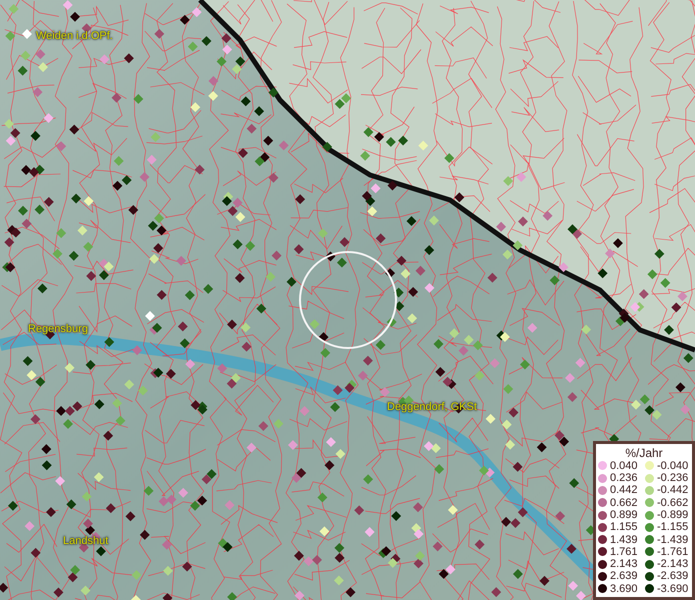 The width and height of the screenshot is (695, 600). Describe the element at coordinates (624, 478) in the screenshot. I see `legend-value: 0.236` at that location.